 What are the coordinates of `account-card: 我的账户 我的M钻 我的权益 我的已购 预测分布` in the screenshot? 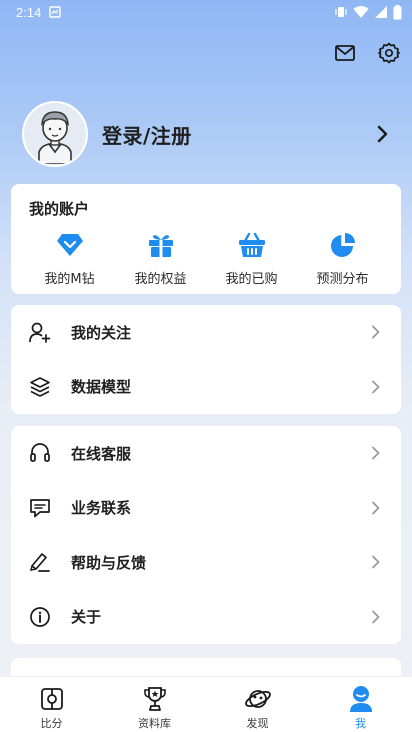 It's located at (206, 239).